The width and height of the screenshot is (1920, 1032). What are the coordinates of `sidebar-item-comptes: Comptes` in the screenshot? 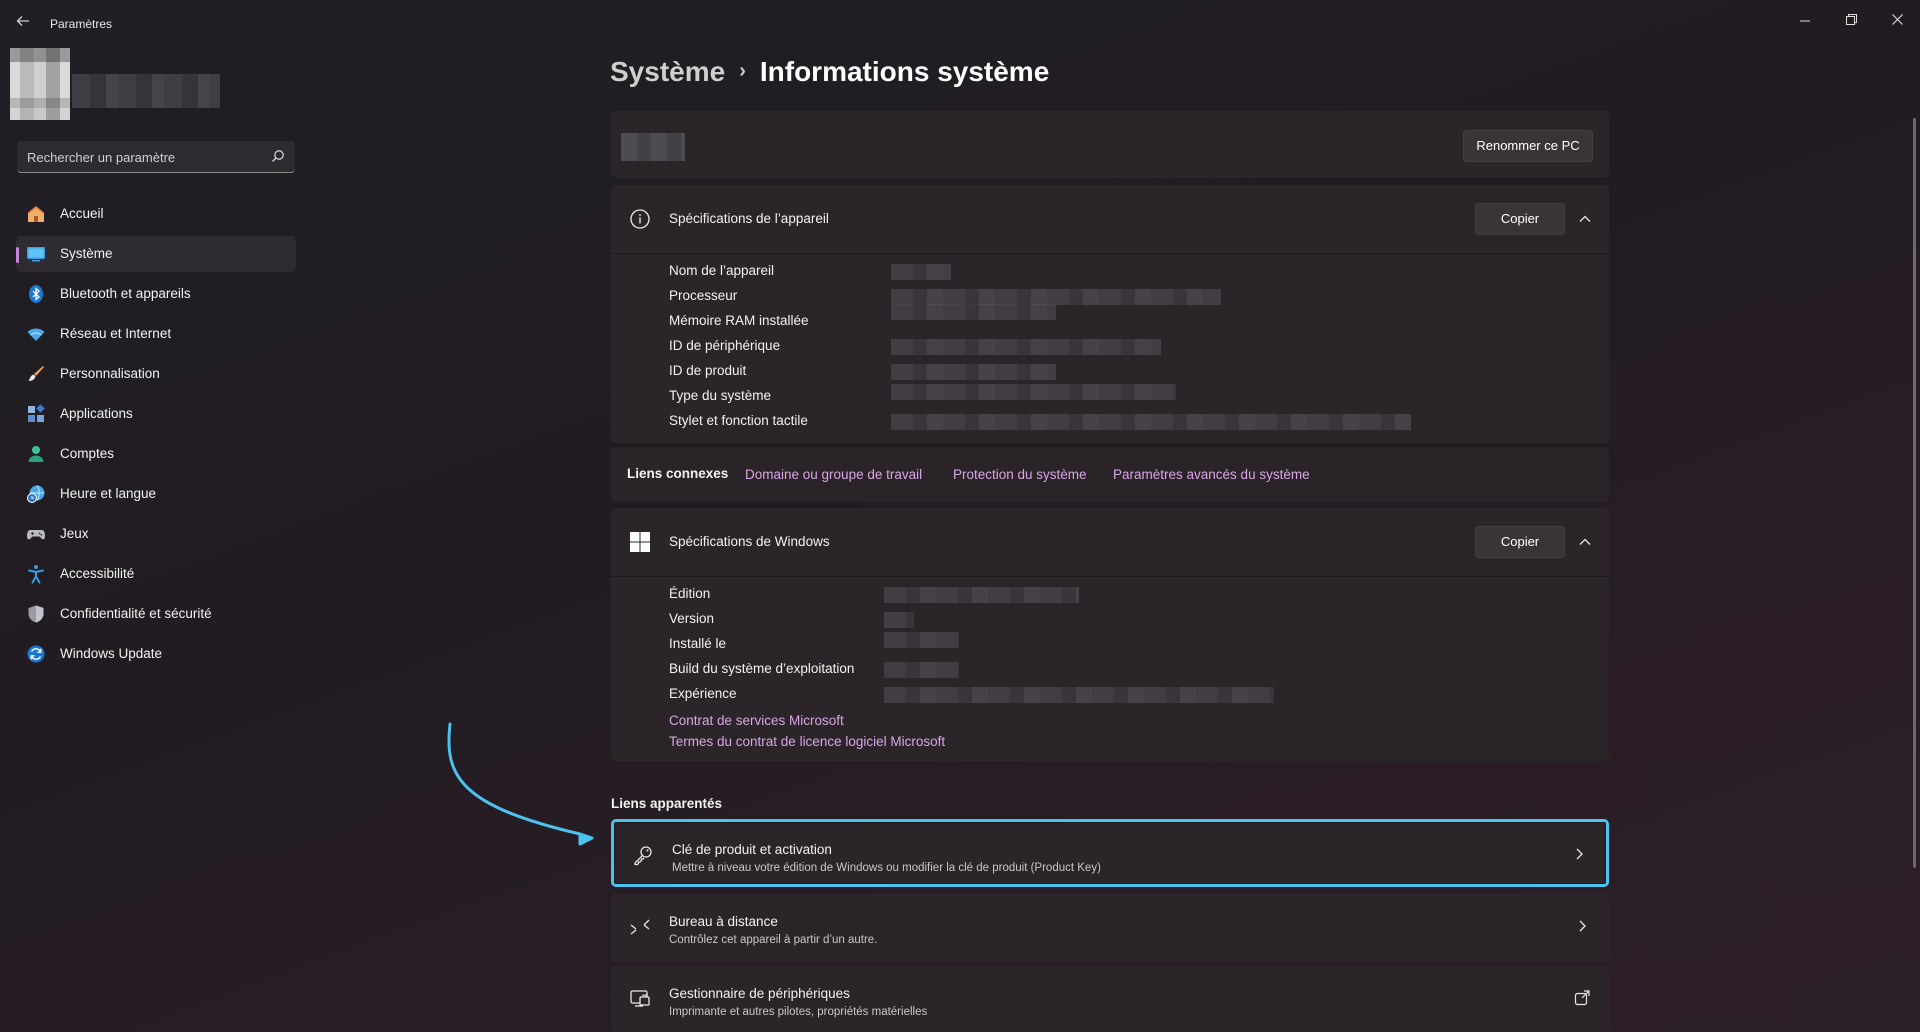 It's located at (156, 454).